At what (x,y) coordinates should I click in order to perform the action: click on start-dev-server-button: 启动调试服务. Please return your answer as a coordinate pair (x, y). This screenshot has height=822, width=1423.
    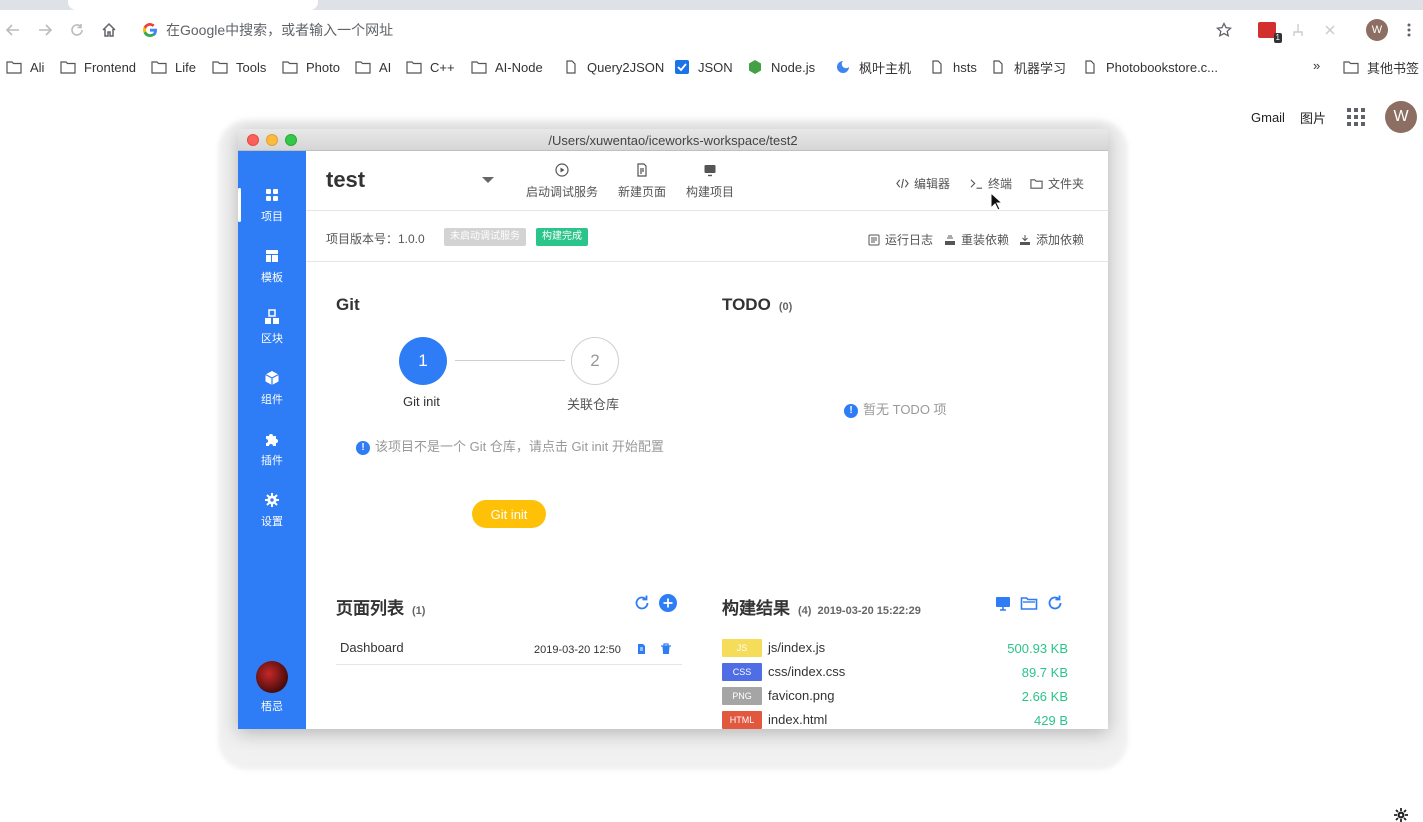
    Looking at the image, I should click on (562, 181).